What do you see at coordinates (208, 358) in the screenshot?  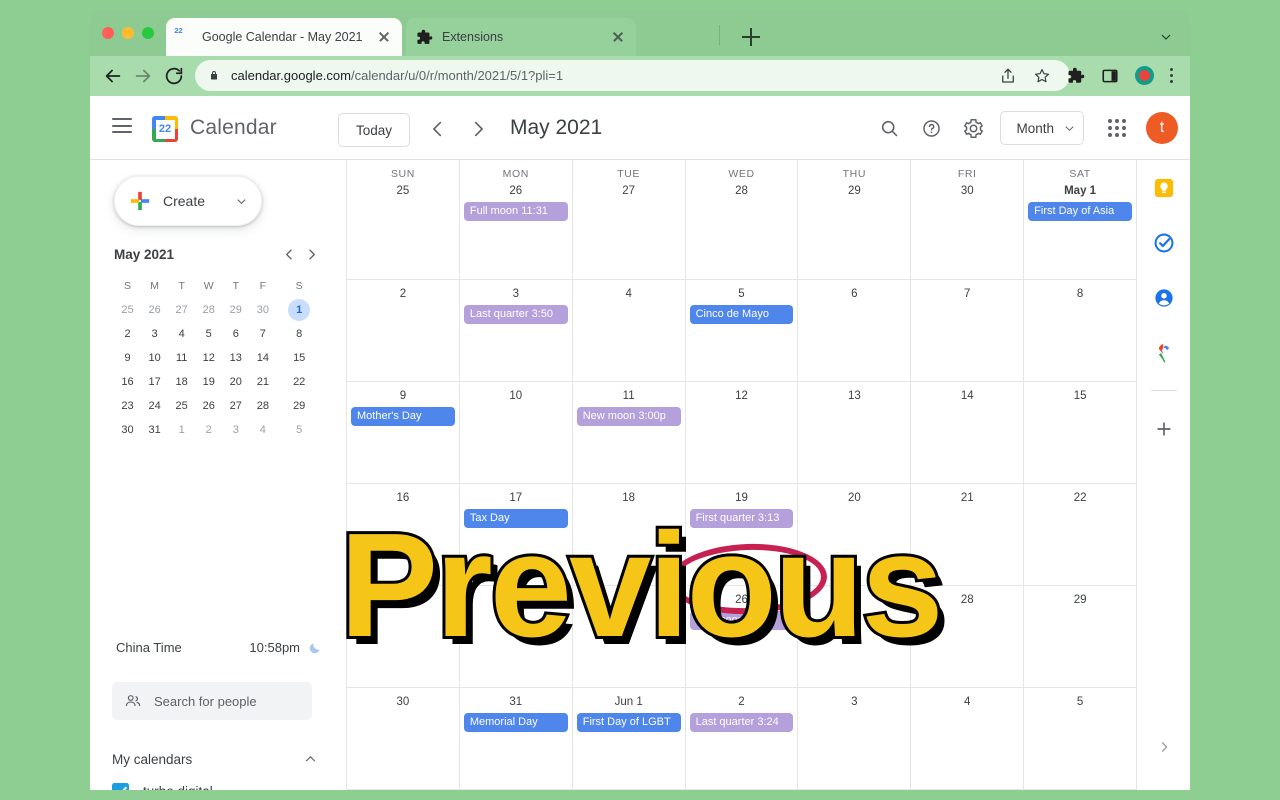 I see `mini-calendar-day: 12` at bounding box center [208, 358].